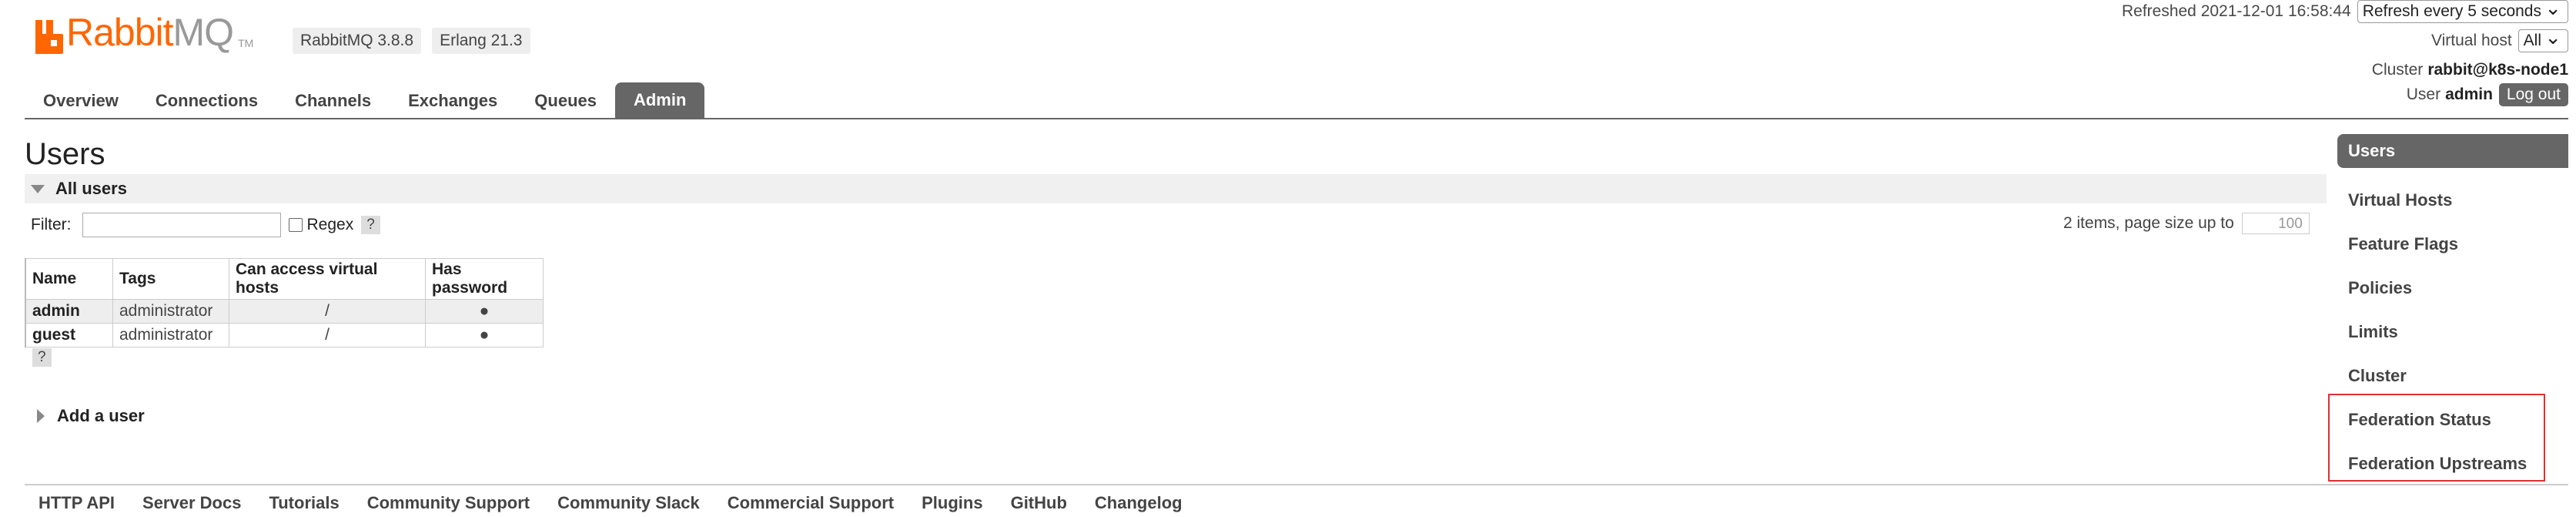  I want to click on tab-queues: Queues, so click(566, 101).